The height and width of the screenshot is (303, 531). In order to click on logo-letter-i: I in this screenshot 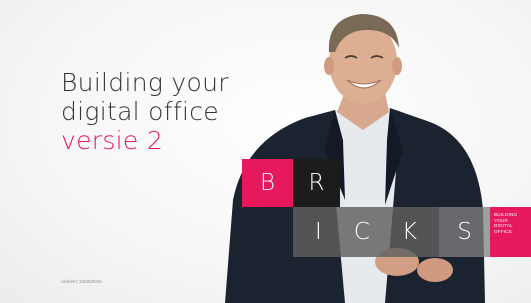, I will do `click(318, 232)`.